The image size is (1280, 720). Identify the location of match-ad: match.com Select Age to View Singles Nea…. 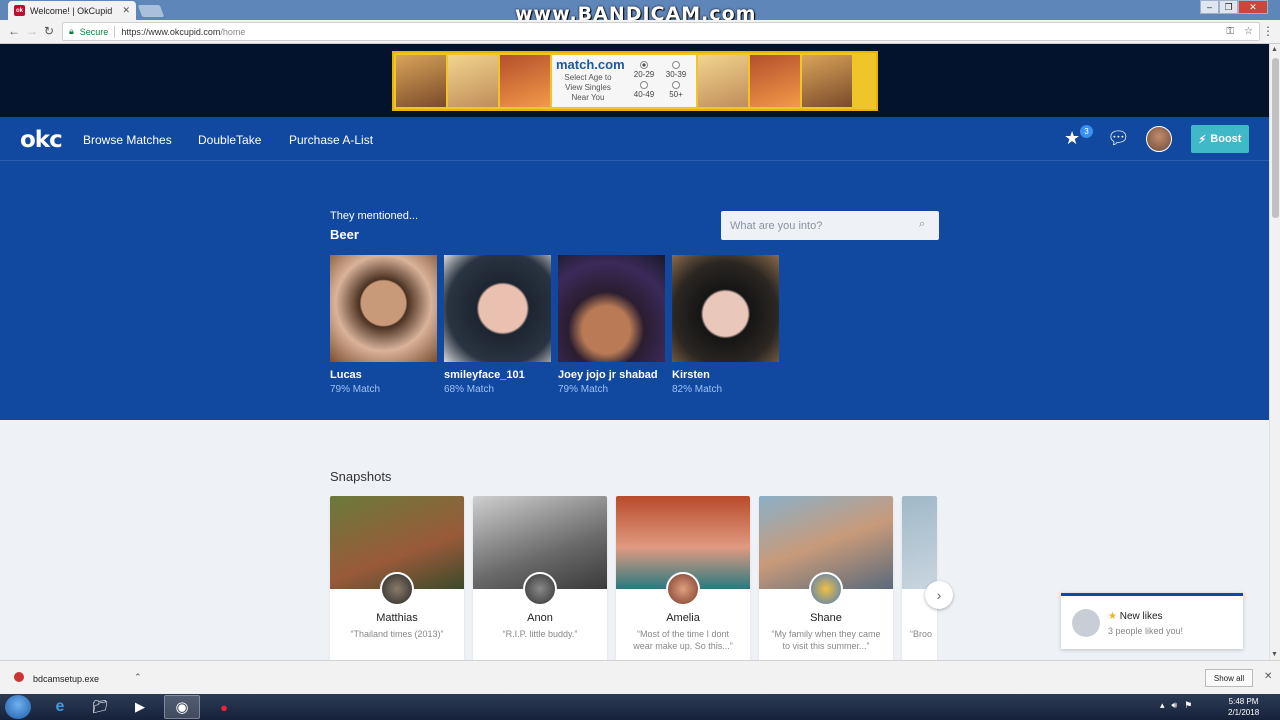
(635, 81).